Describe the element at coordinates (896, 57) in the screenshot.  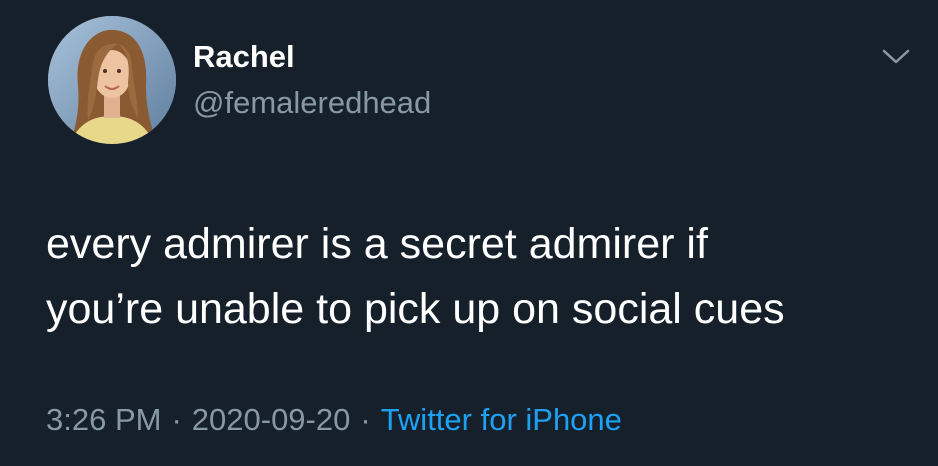
I see `chevron-down-icon` at that location.